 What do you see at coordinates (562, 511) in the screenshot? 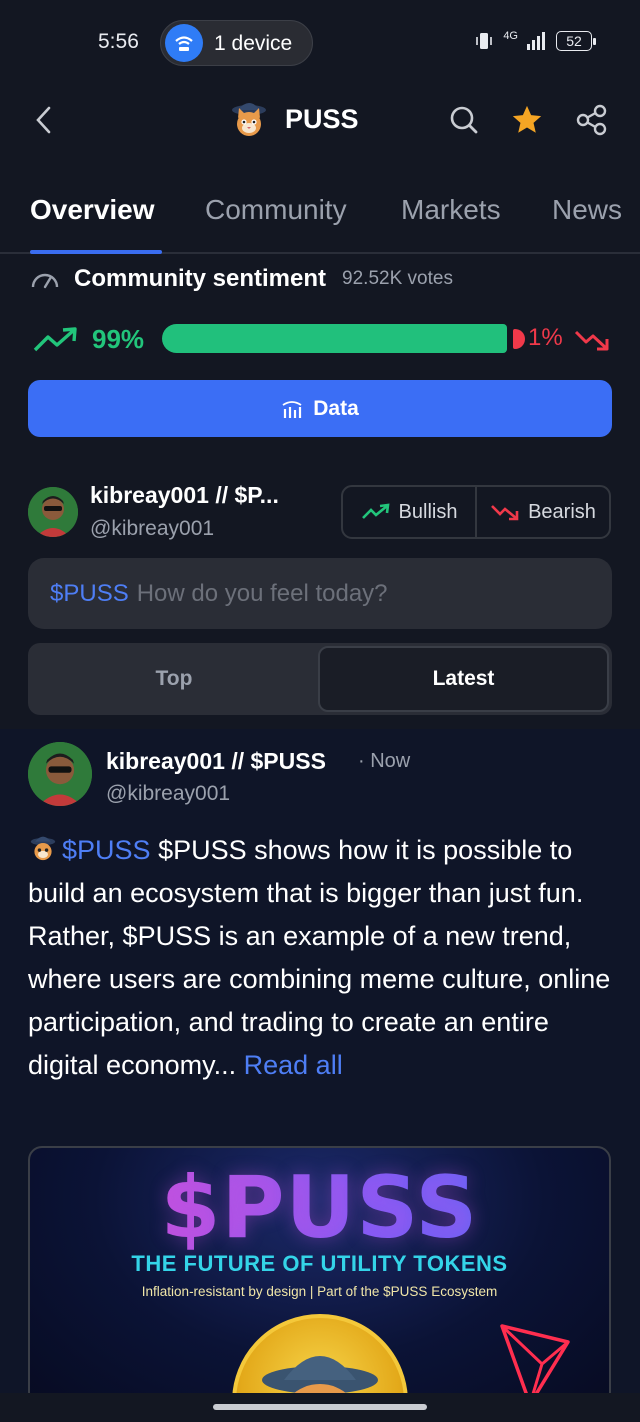
I see `bearish-label: Bearish` at bounding box center [562, 511].